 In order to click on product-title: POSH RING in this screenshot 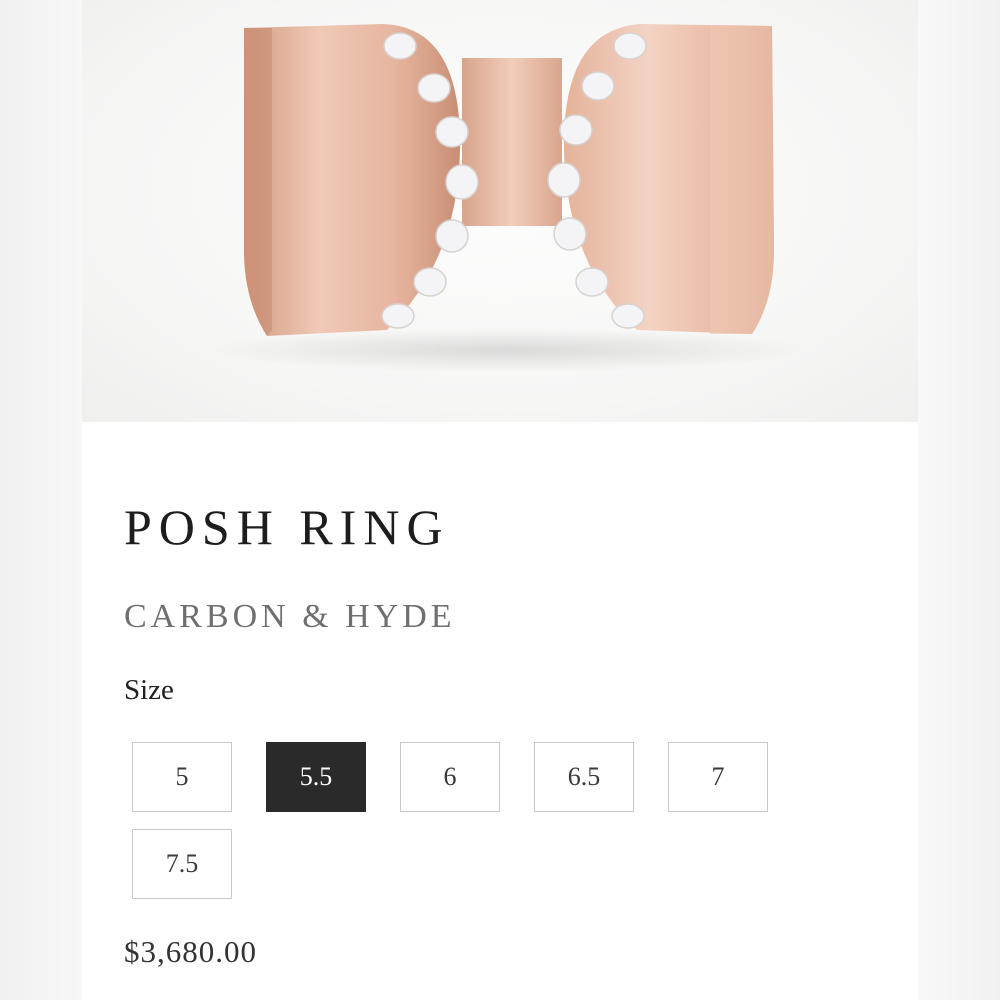, I will do `click(287, 527)`.